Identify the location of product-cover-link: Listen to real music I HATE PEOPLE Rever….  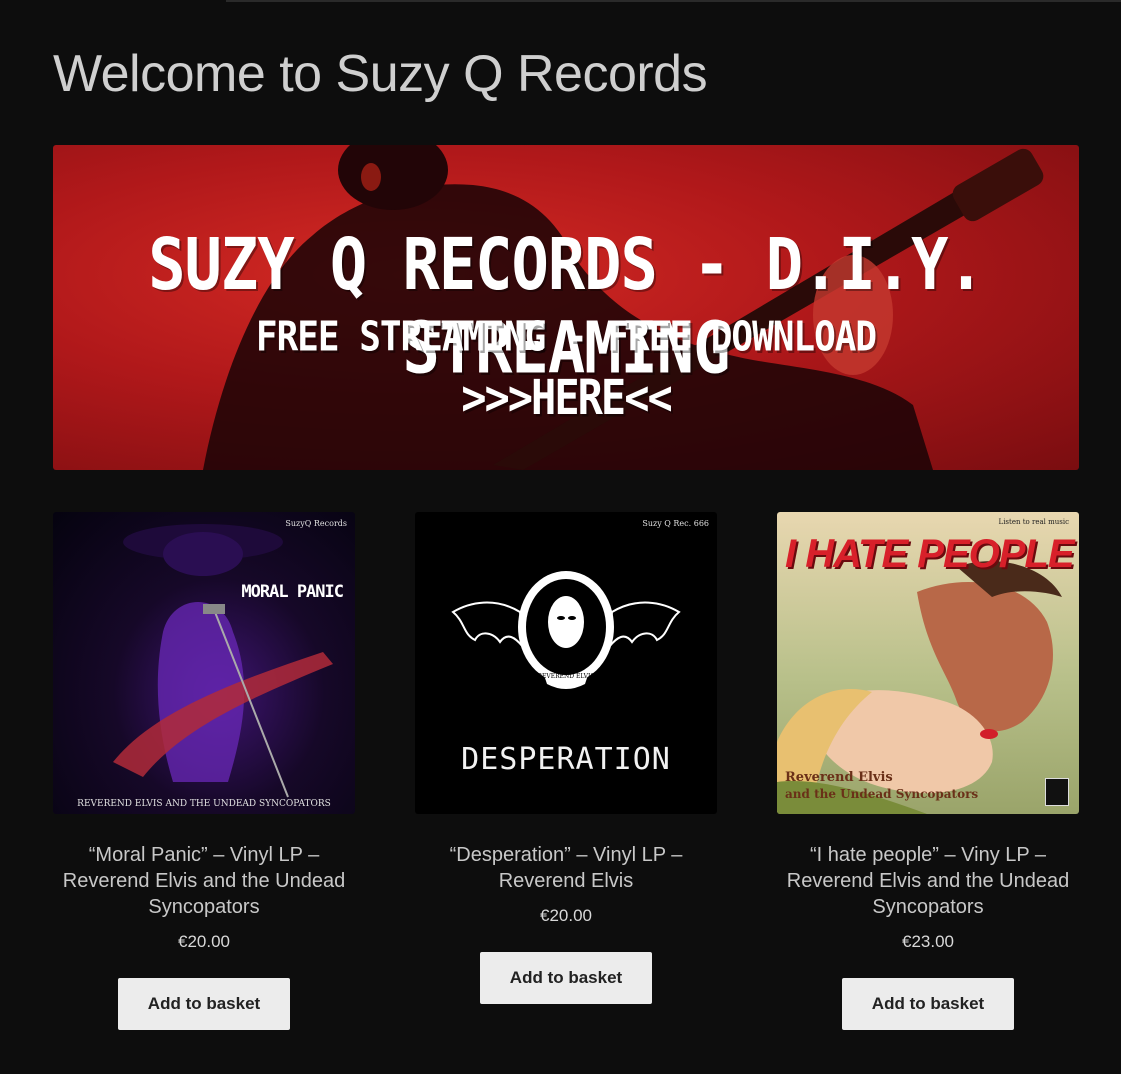
(928, 663).